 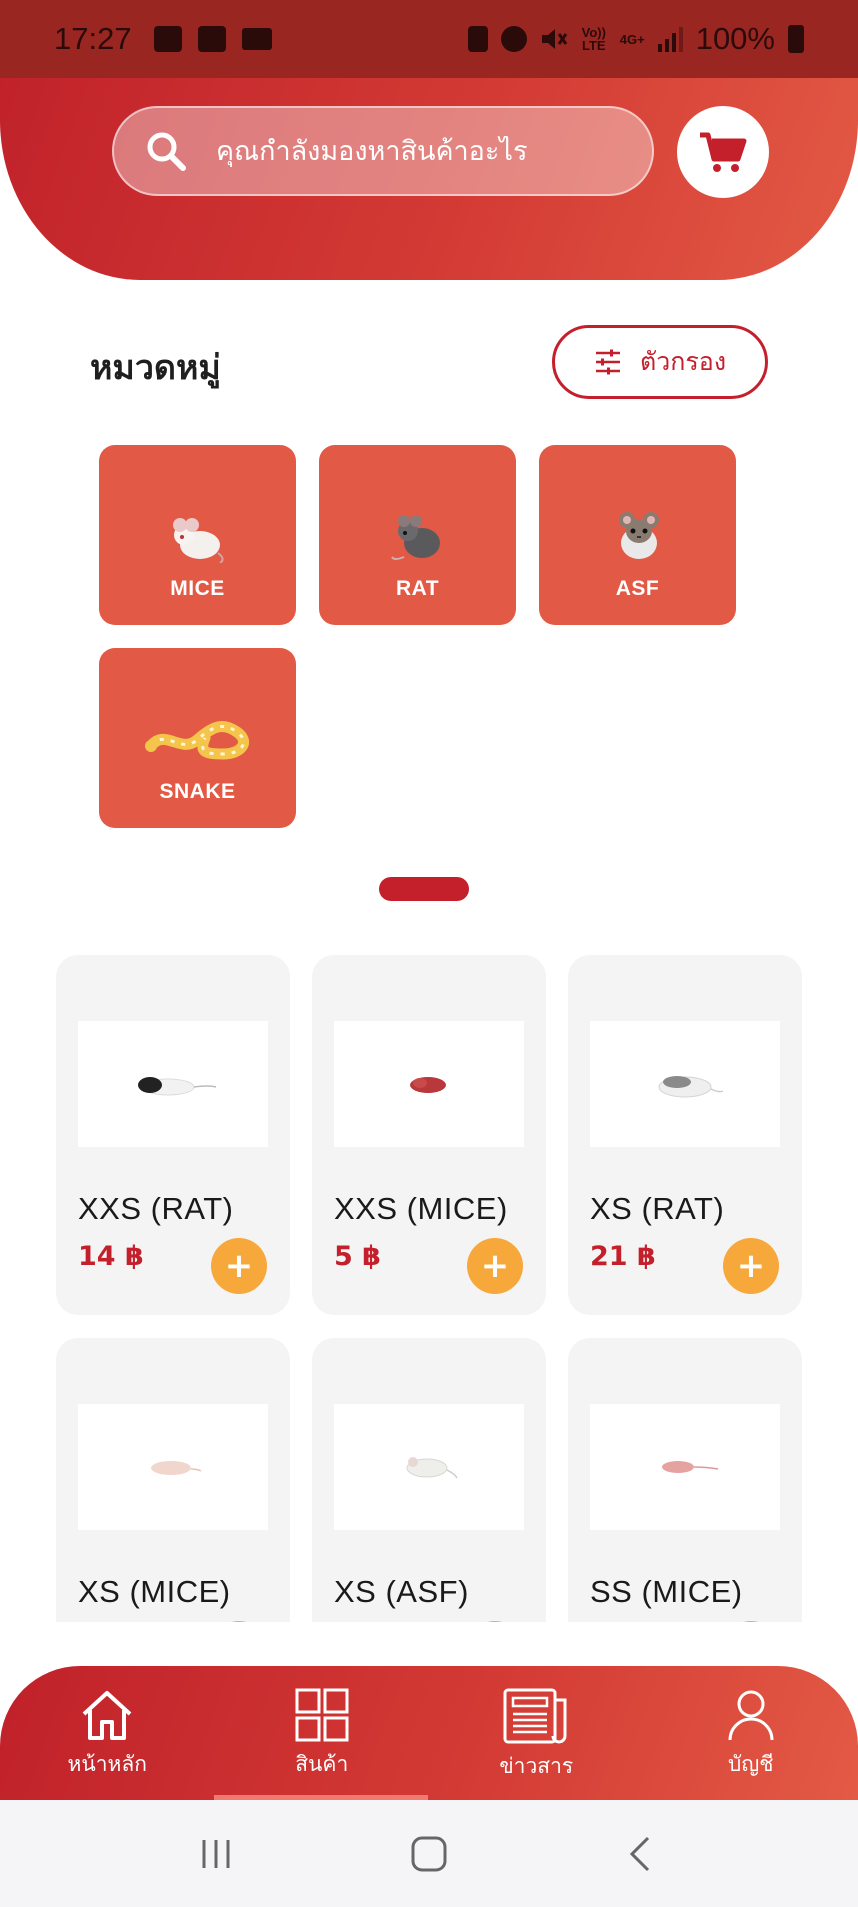 What do you see at coordinates (623, 1256) in the screenshot?
I see `product-price: 21 ฿` at bounding box center [623, 1256].